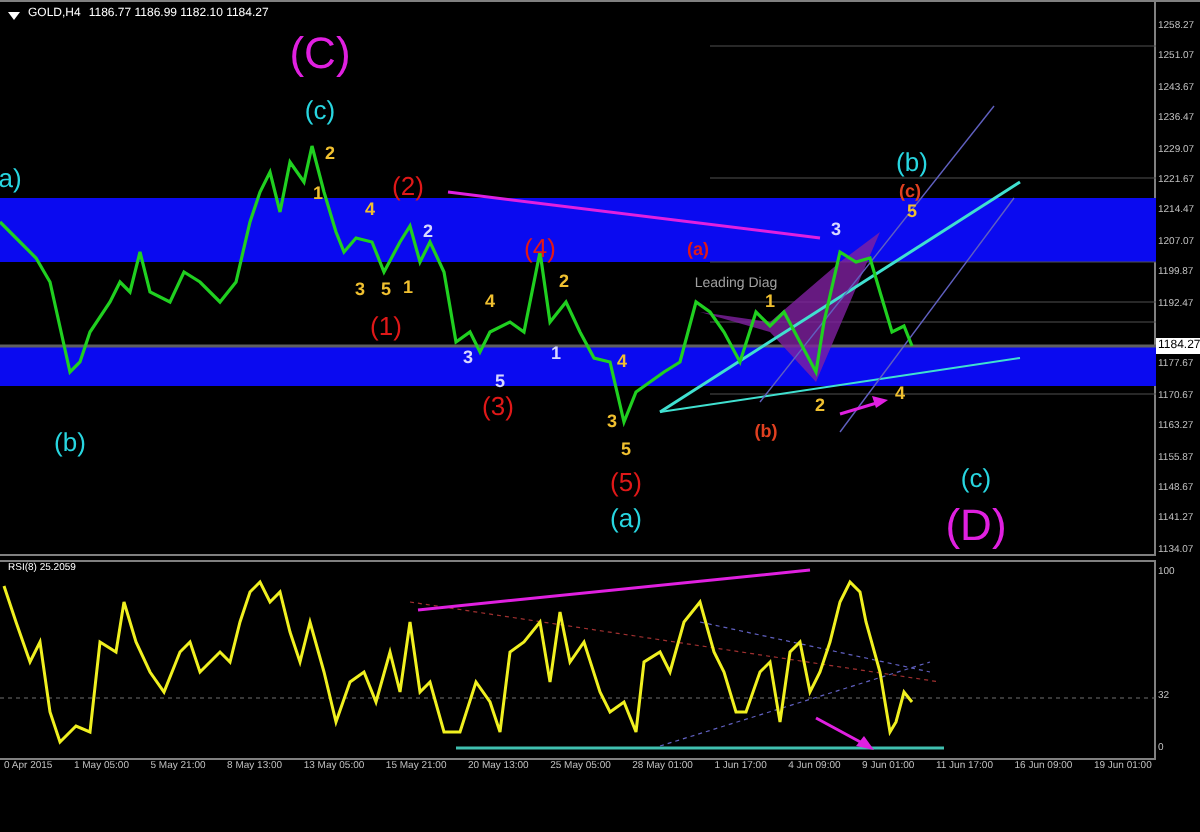 The width and height of the screenshot is (1200, 832). Describe the element at coordinates (626, 482) in the screenshot. I see `wave-label: (5)` at that location.